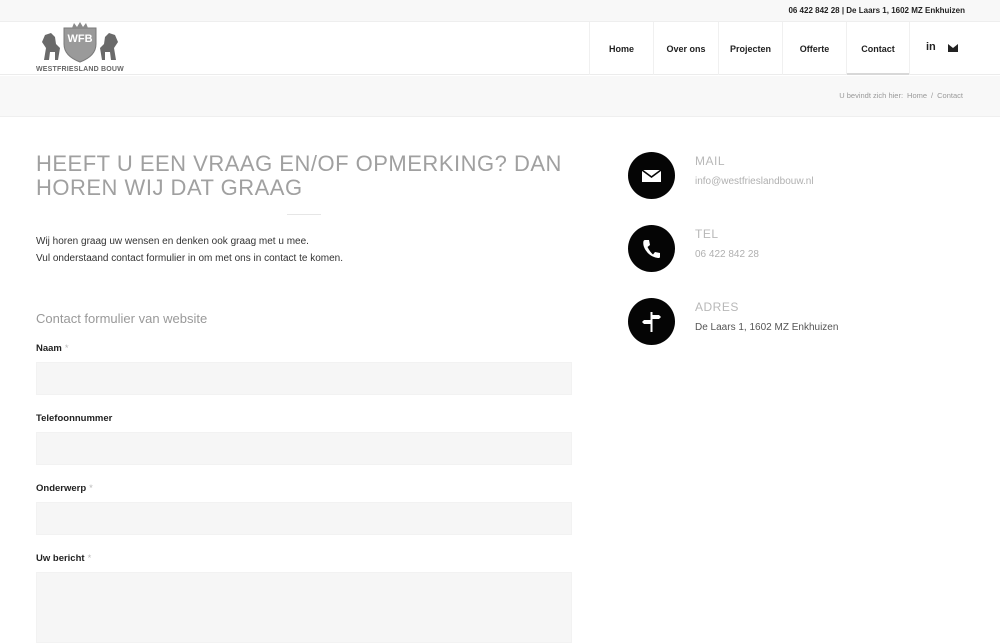  What do you see at coordinates (79, 39) in the screenshot?
I see `logo-monogram: WFB` at bounding box center [79, 39].